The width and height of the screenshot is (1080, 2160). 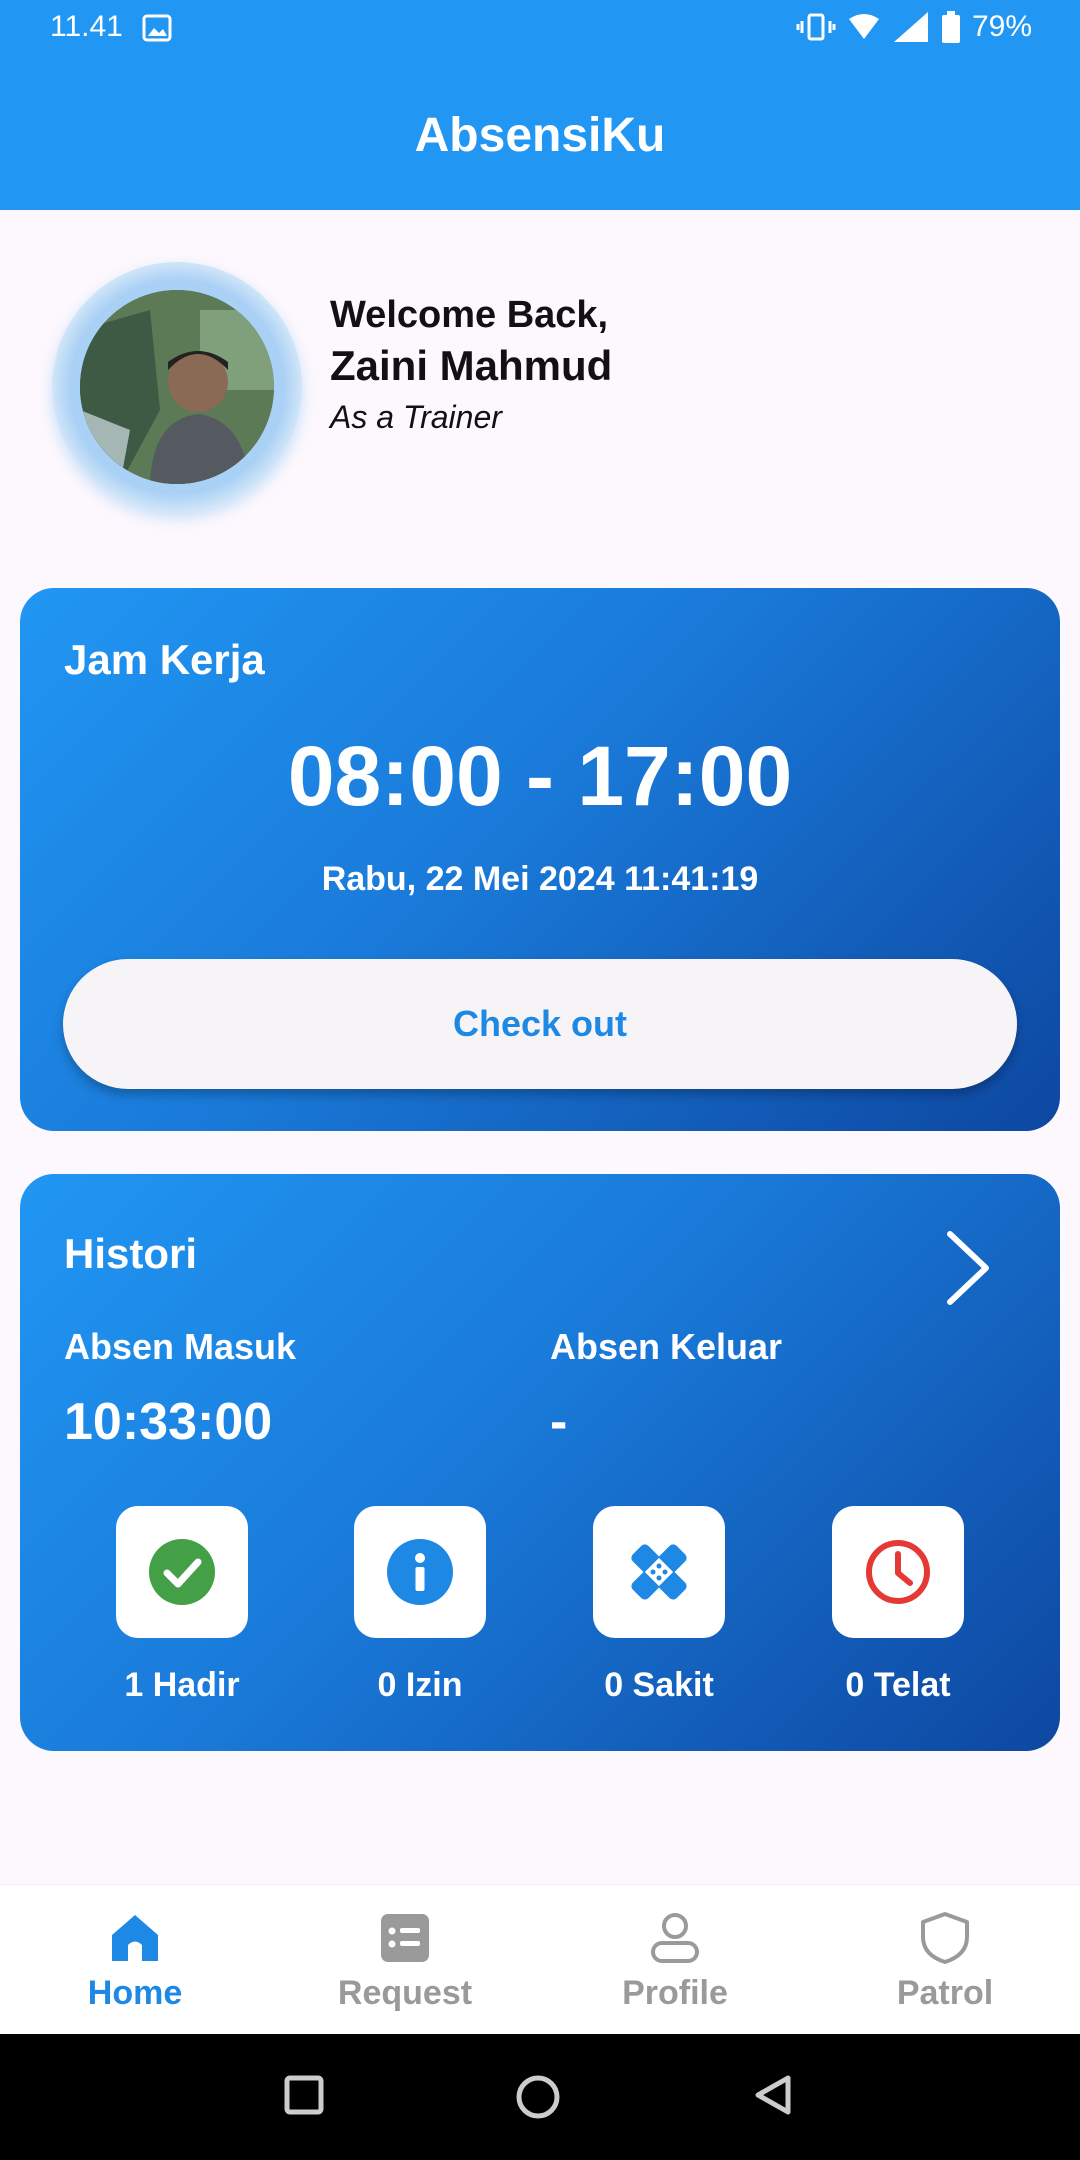 What do you see at coordinates (157, 28) in the screenshot?
I see `image-notification-icon` at bounding box center [157, 28].